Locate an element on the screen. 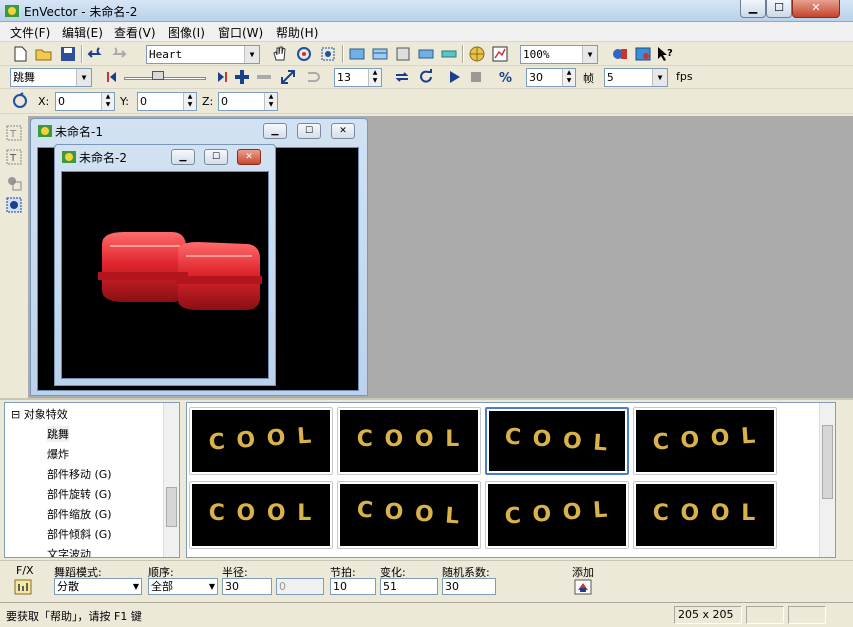  tree-item: 爆炸 is located at coordinates (58, 454).